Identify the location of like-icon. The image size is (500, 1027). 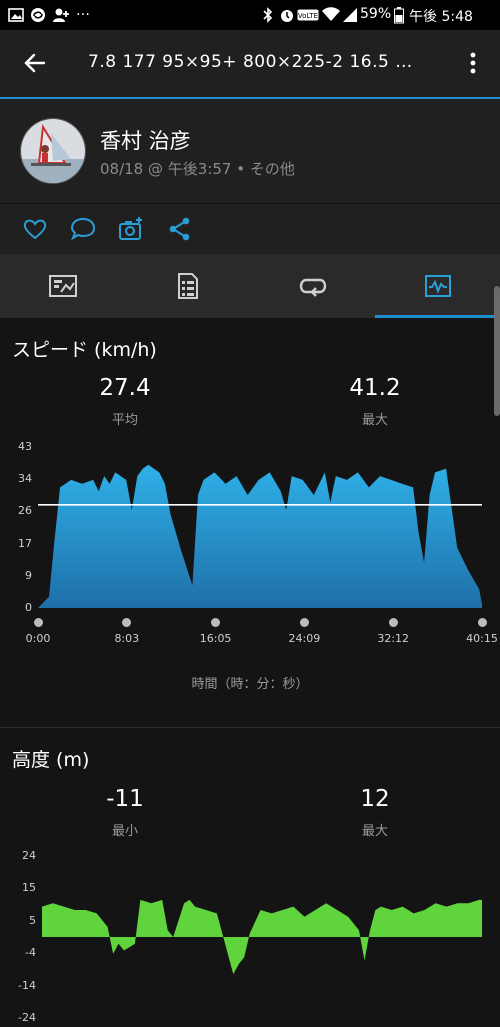
(35, 229).